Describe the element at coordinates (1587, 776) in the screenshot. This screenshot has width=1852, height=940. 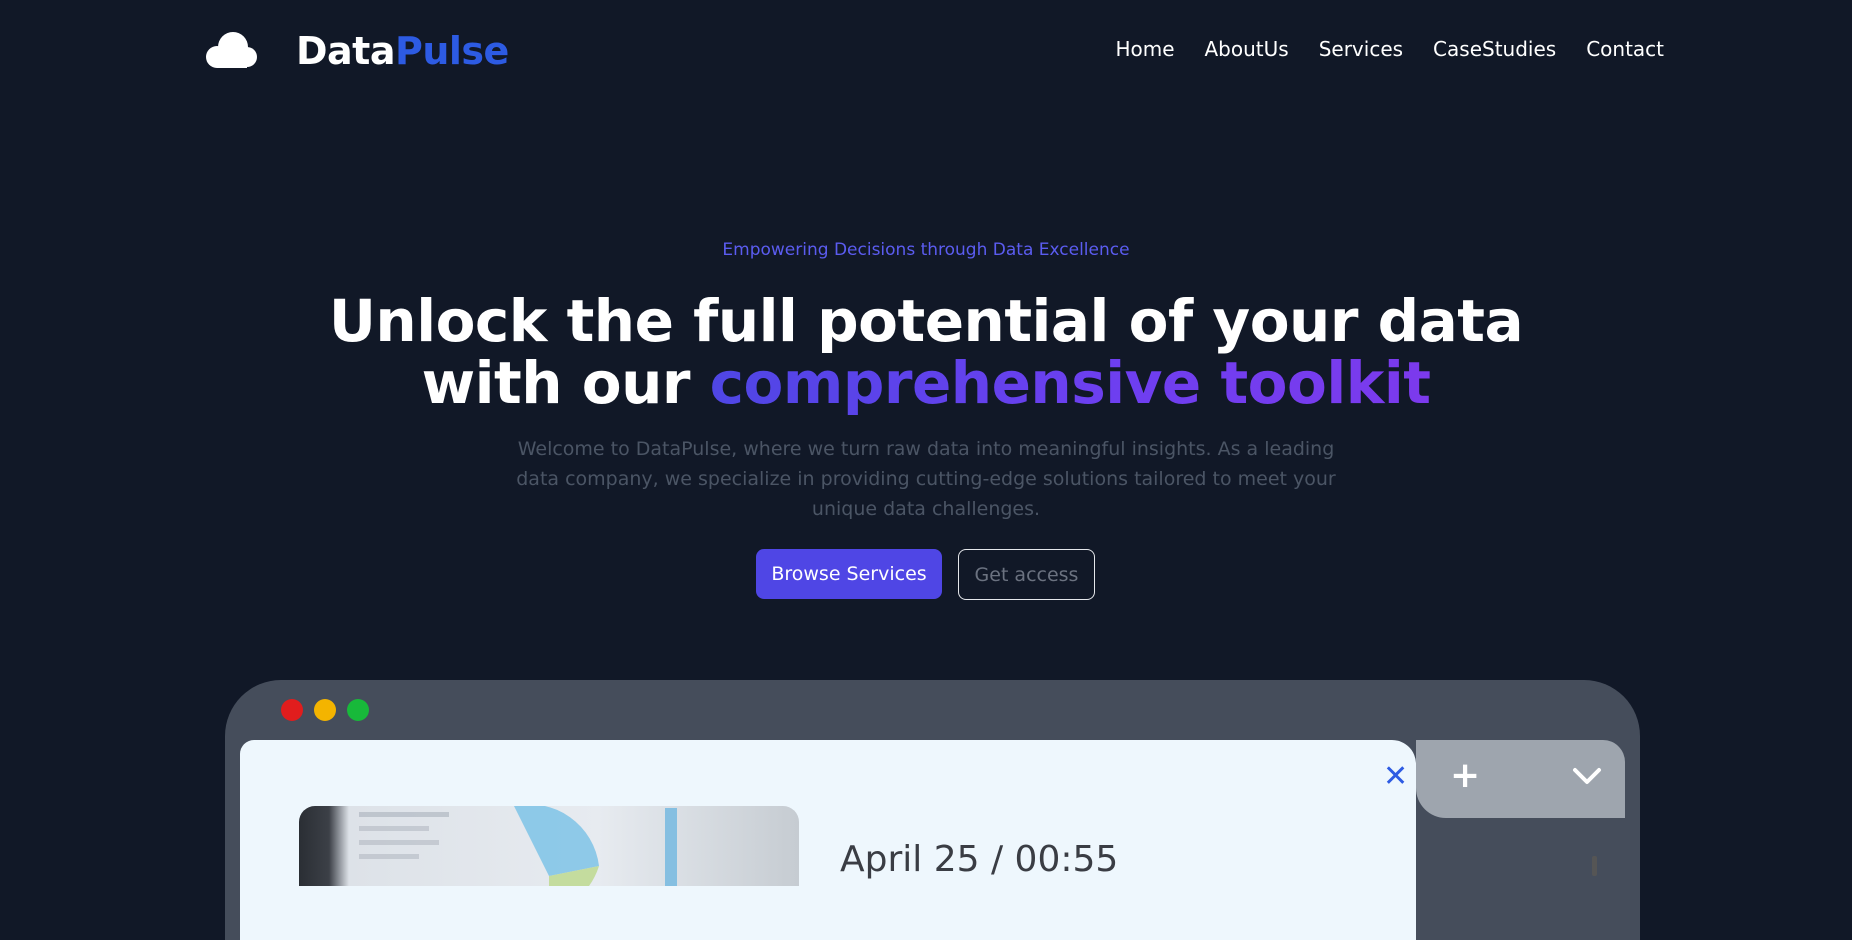
I see `chevron-down-icon` at that location.